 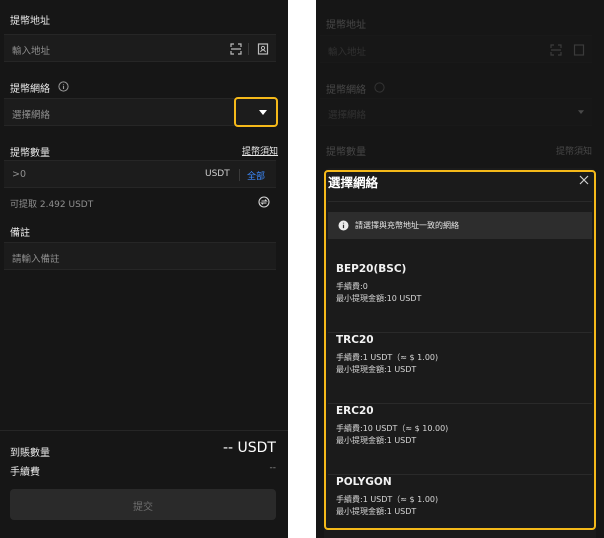 I want to click on address-input: 輸入地址, so click(x=140, y=48).